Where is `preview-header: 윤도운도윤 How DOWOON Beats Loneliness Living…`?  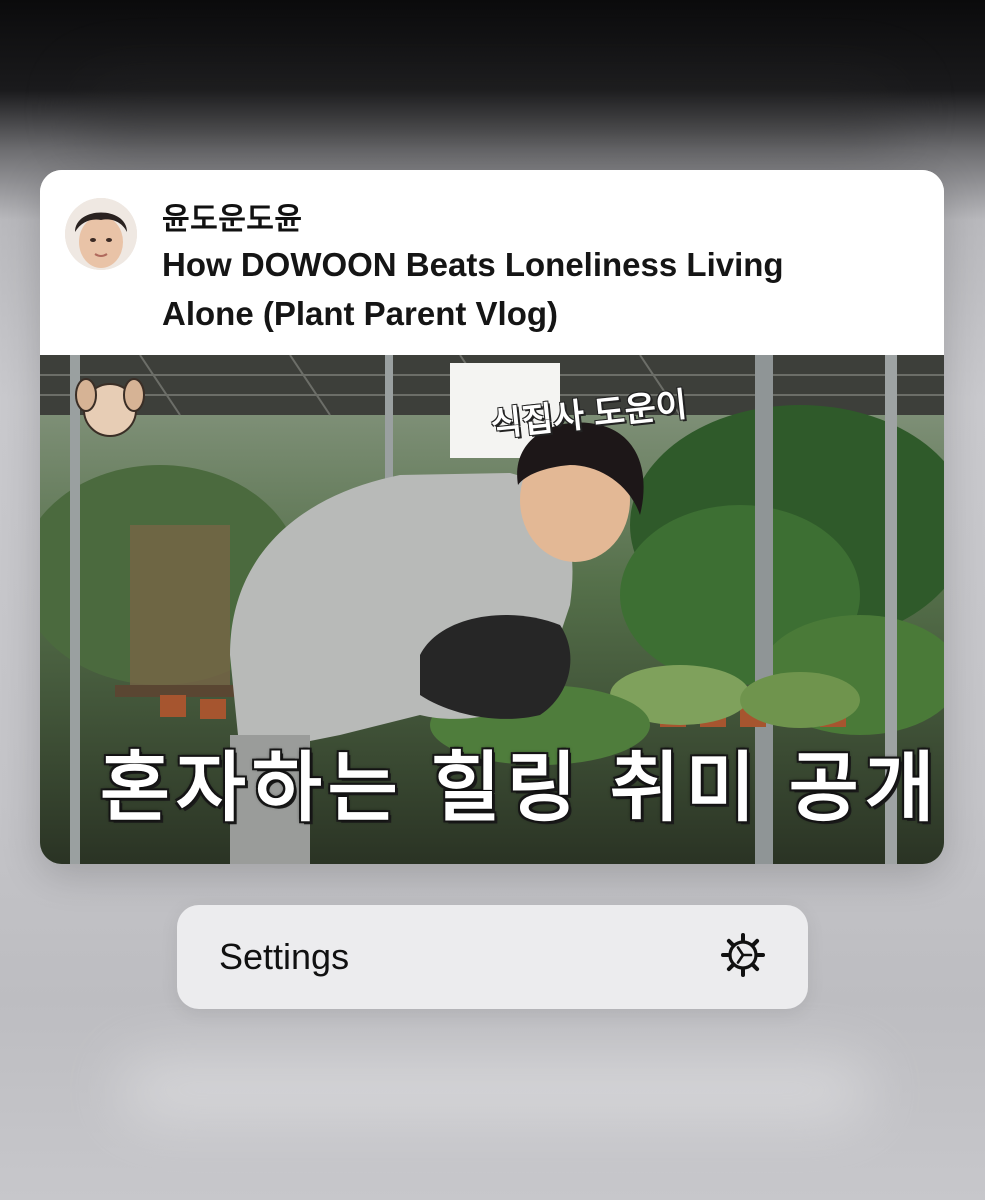
preview-header: 윤도운도윤 How DOWOON Beats Loneliness Living… is located at coordinates (492, 262).